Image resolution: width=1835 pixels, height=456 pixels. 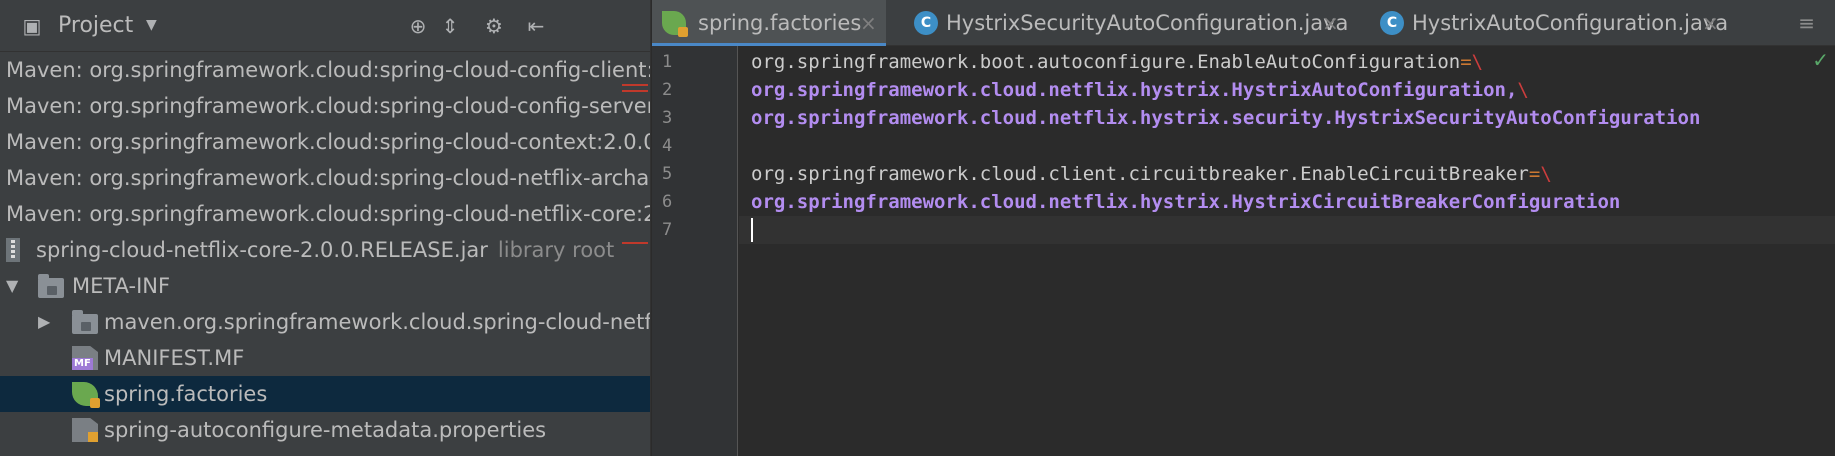 I want to click on jar-icon, so click(x=13, y=250).